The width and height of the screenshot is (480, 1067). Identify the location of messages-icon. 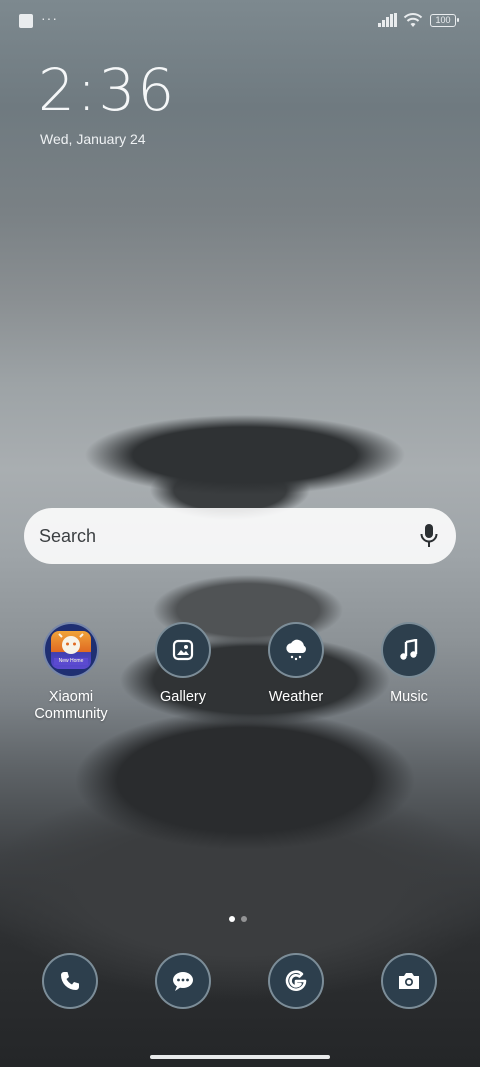
(183, 981).